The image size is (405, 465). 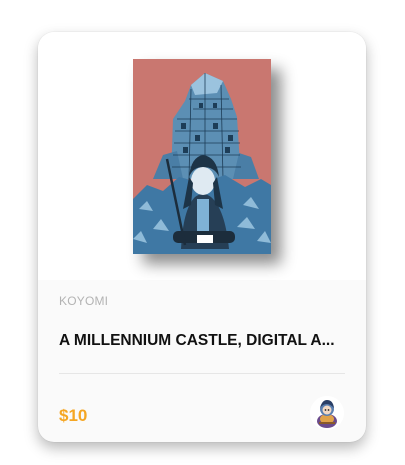 What do you see at coordinates (202, 373) in the screenshot?
I see `divider` at bounding box center [202, 373].